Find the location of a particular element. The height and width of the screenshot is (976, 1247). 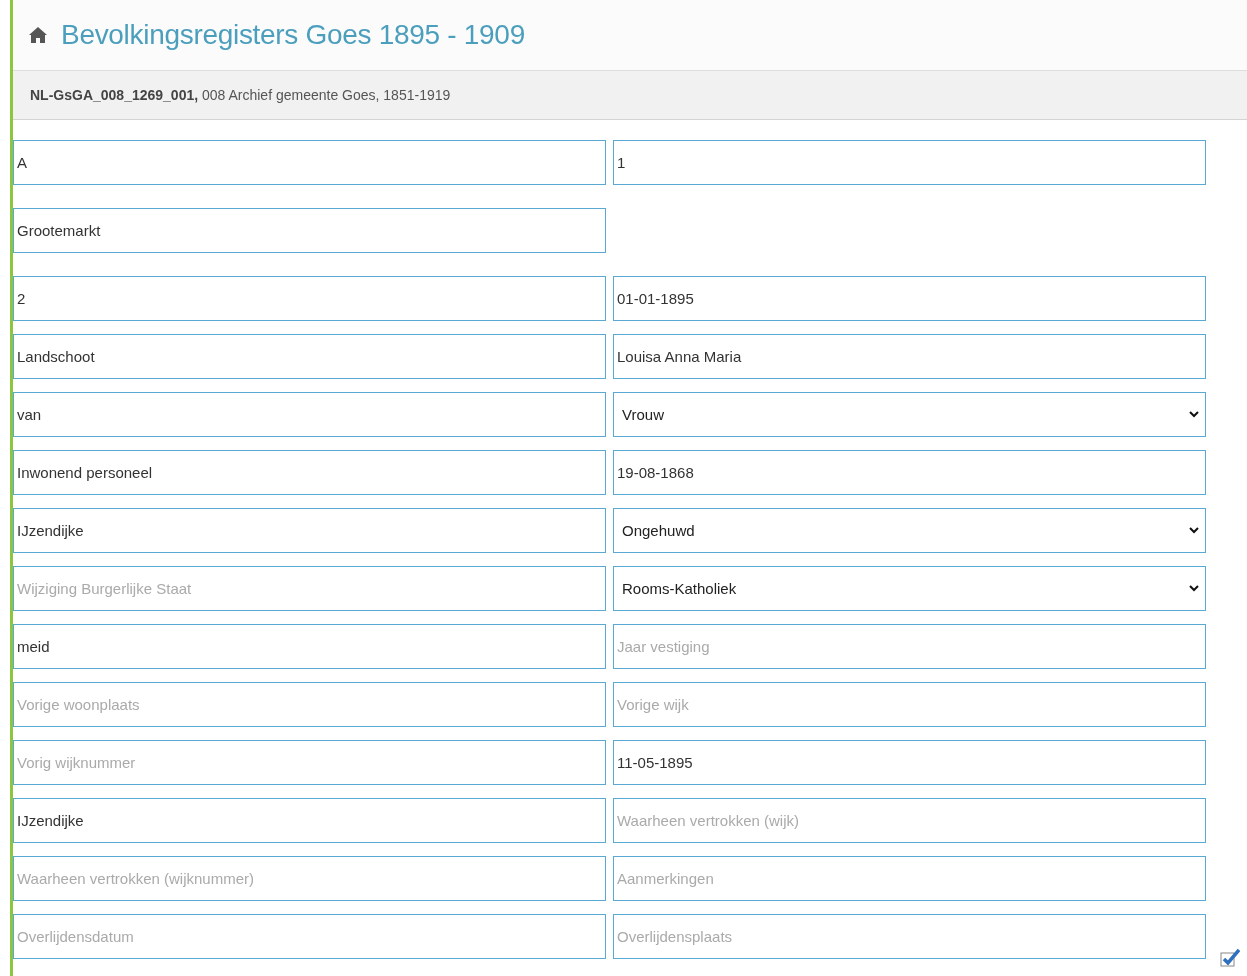

input-field: 2 is located at coordinates (309, 298).